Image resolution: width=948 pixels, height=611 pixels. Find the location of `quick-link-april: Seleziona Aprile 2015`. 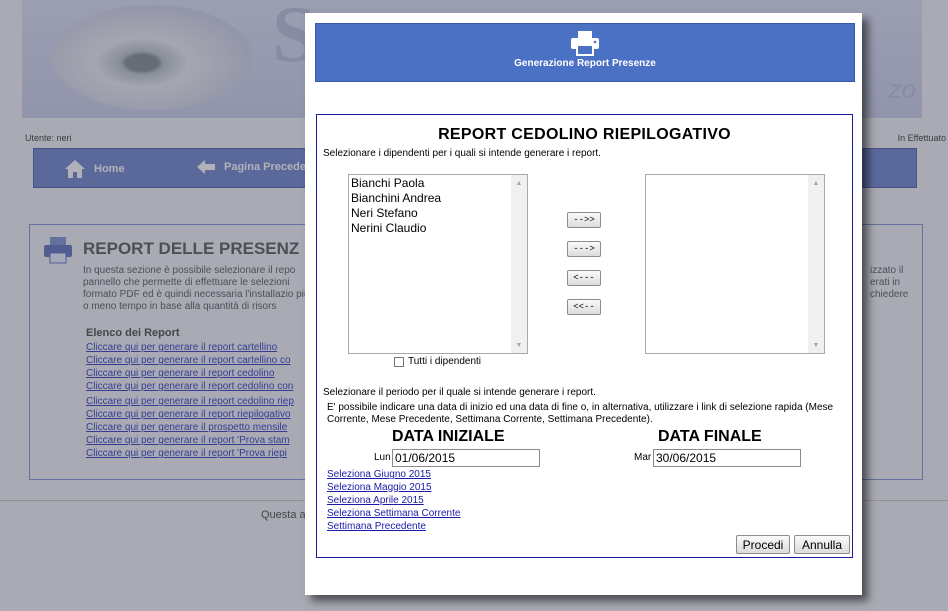

quick-link-april: Seleziona Aprile 2015 is located at coordinates (393, 500).